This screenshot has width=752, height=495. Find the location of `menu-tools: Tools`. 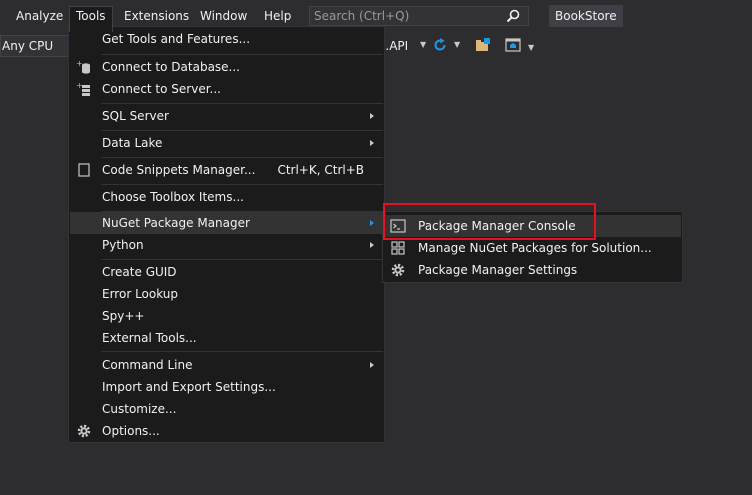

menu-tools: Tools is located at coordinates (91, 19).